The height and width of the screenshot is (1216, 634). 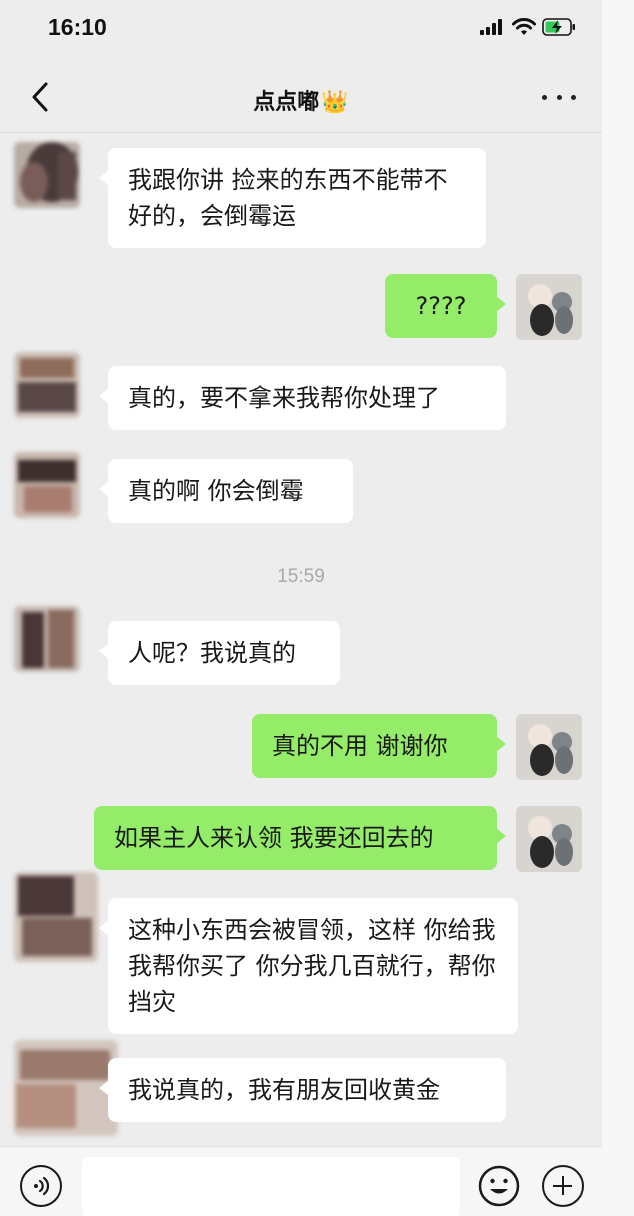 I want to click on message-bubble-incoming: 真的啊 你会倒霉, so click(x=226, y=491).